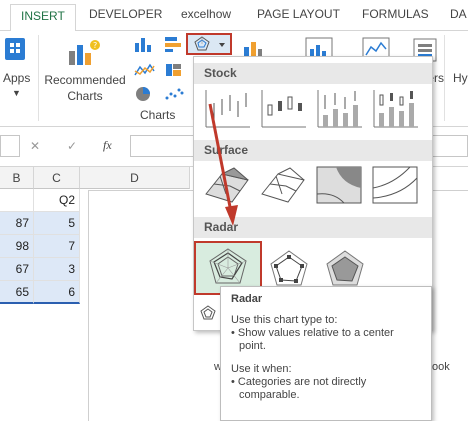 The width and height of the screenshot is (468, 421). I want to click on tab-insert: INSERT, so click(43, 18).